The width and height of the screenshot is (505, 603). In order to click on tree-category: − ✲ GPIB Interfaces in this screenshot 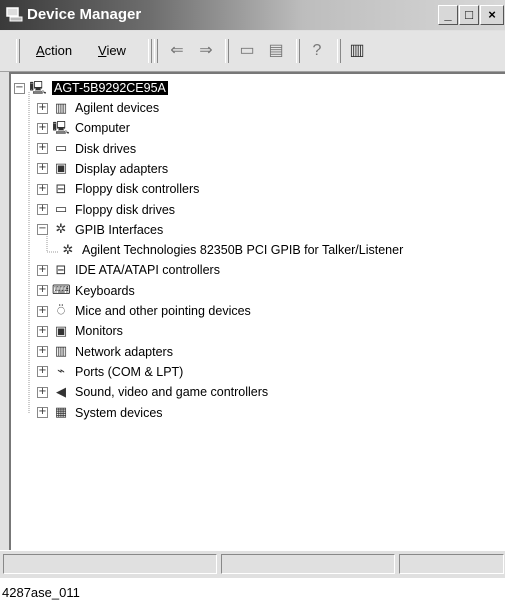, I will do `click(100, 230)`.